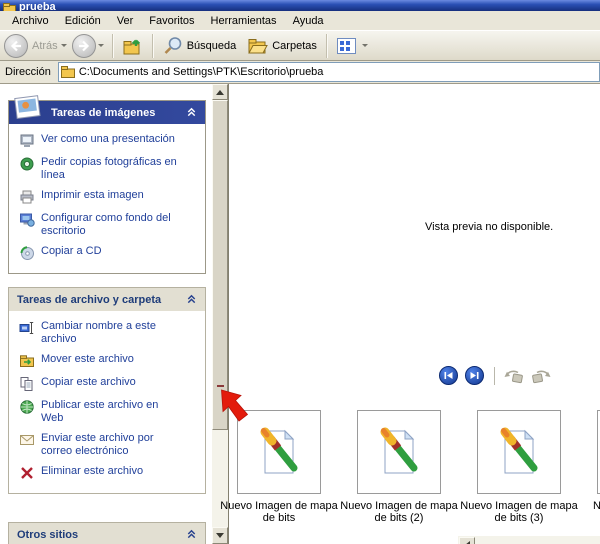  Describe the element at coordinates (589, 467) in the screenshot. I see `file-item-4-partial: N` at that location.